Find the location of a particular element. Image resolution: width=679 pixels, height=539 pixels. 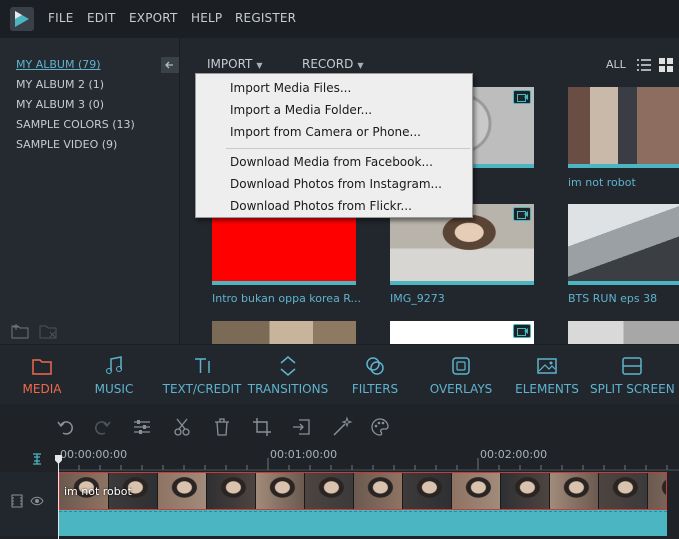

palette-icon is located at coordinates (380, 427).